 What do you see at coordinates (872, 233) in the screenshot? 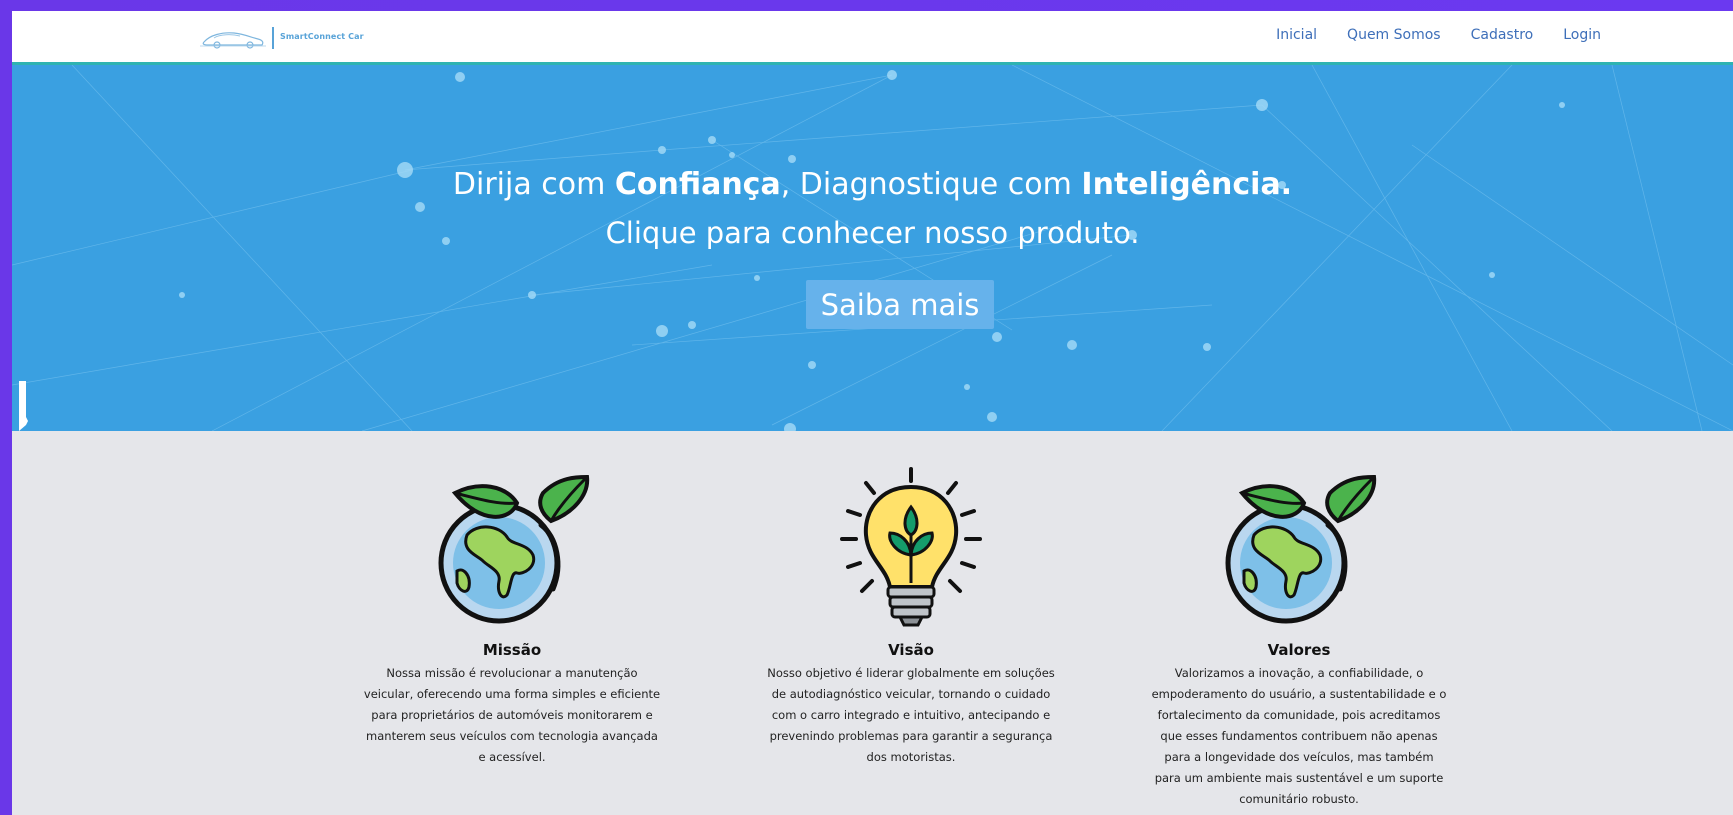
I see `hero-subheadline: Clique para conhecer nosso produto.` at bounding box center [872, 233].